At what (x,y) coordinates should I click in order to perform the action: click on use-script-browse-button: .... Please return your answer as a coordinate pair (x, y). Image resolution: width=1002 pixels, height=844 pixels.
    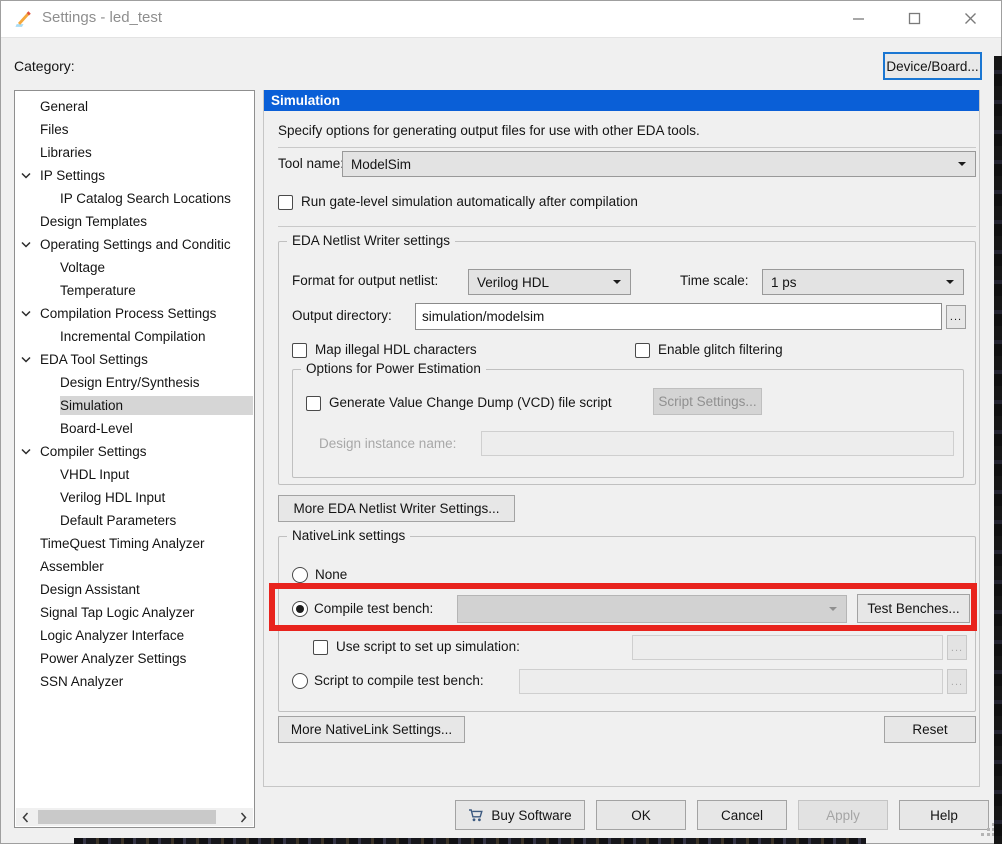
    Looking at the image, I should click on (957, 647).